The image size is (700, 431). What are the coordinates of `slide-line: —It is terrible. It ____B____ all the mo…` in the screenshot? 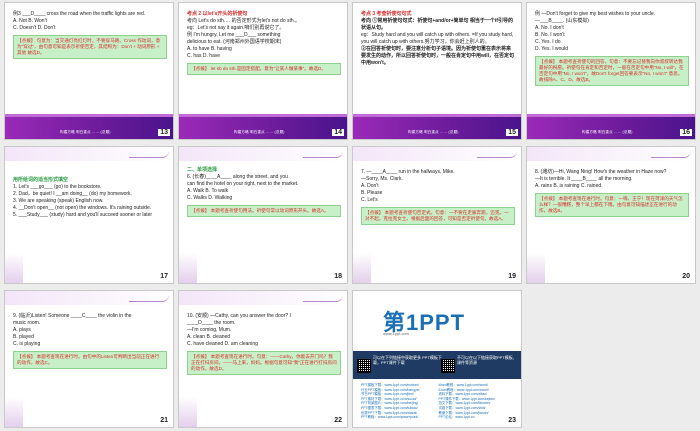 It's located at (584, 179).